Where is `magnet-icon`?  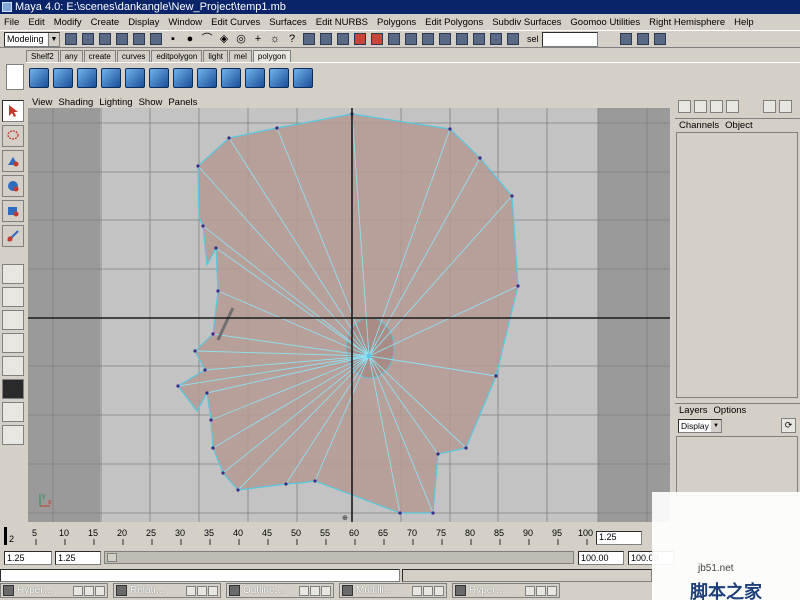
magnet-icon is located at coordinates (377, 39).